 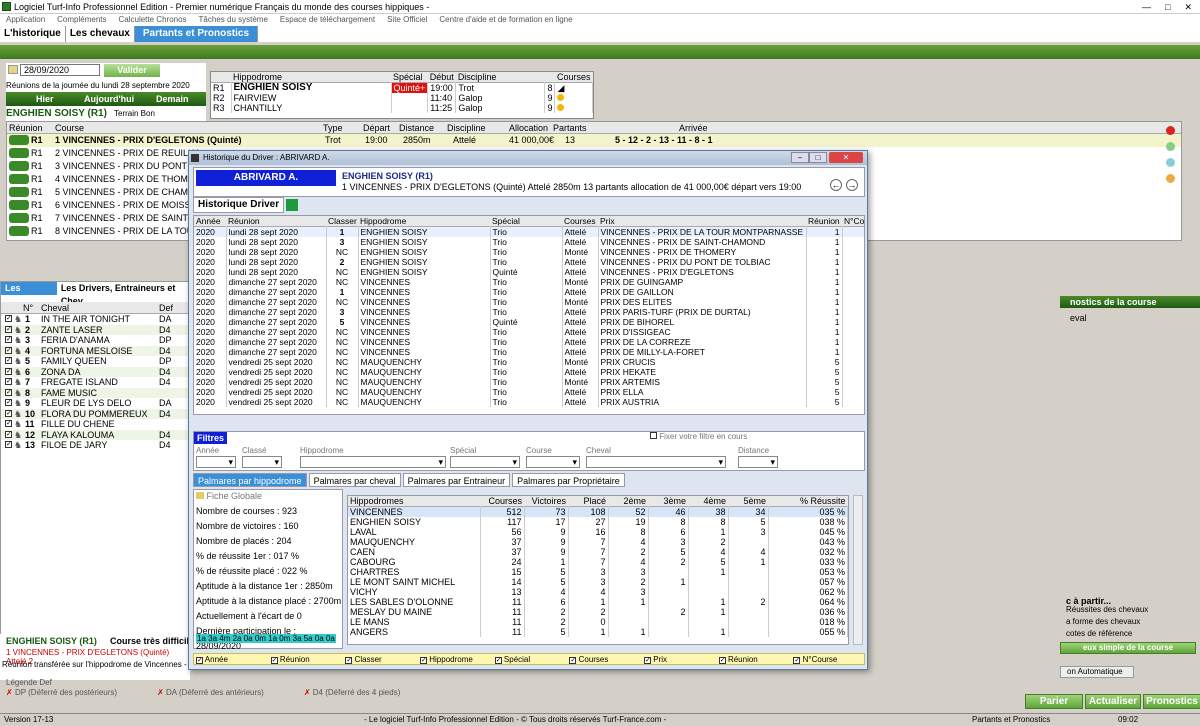 What do you see at coordinates (239, 205) in the screenshot?
I see `tab-historique-driver: Historique Driver` at bounding box center [239, 205].